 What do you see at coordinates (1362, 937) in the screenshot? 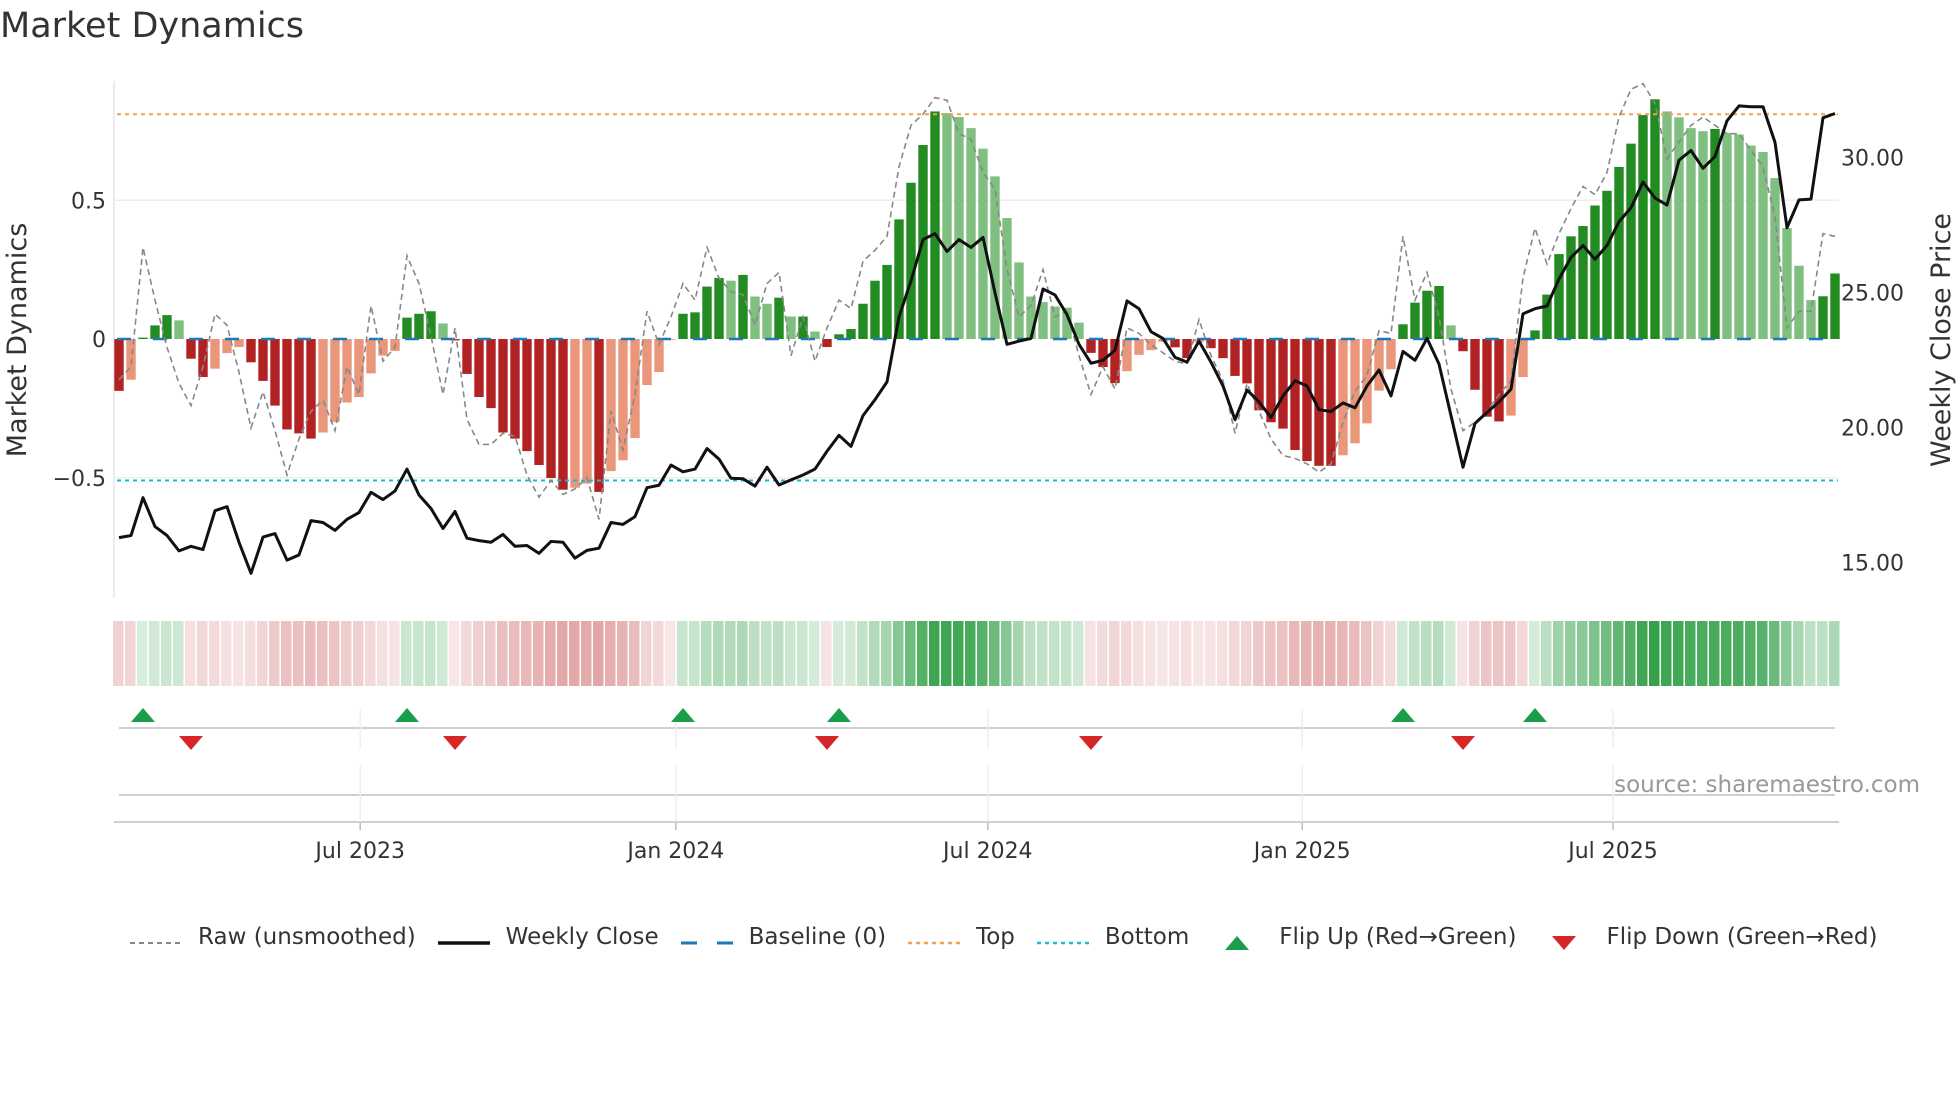
I see `legend-item-flip-up: Flip Up (Red→Green)` at bounding box center [1362, 937].